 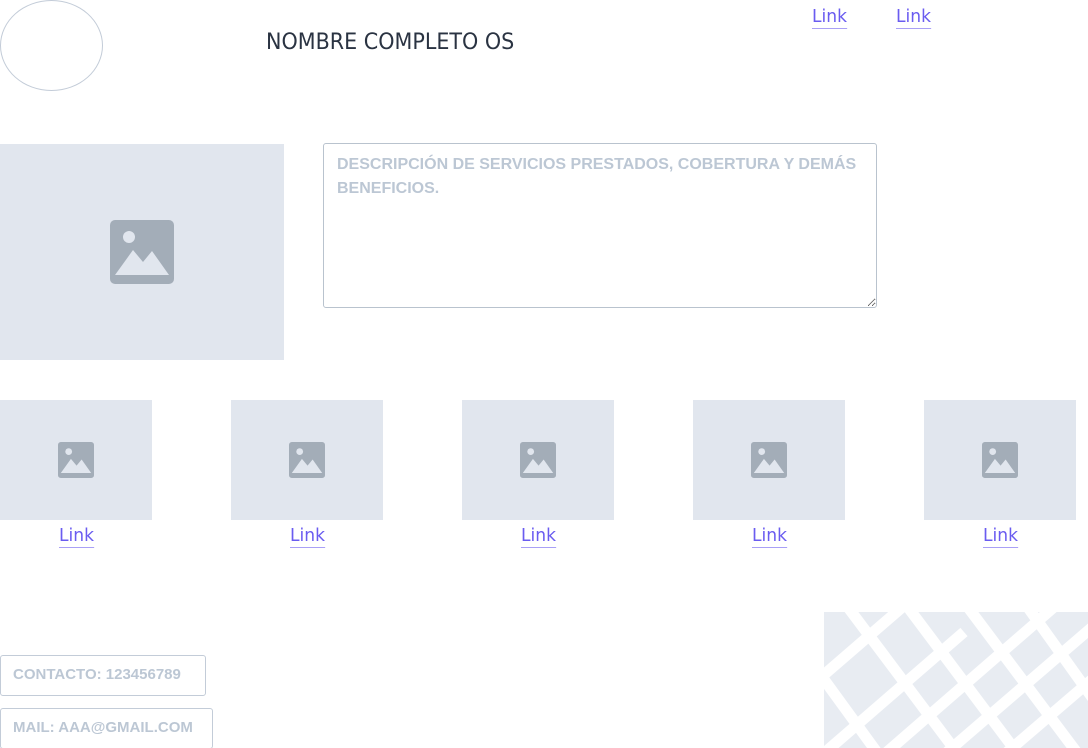 I want to click on map-graphic, so click(x=956, y=680).